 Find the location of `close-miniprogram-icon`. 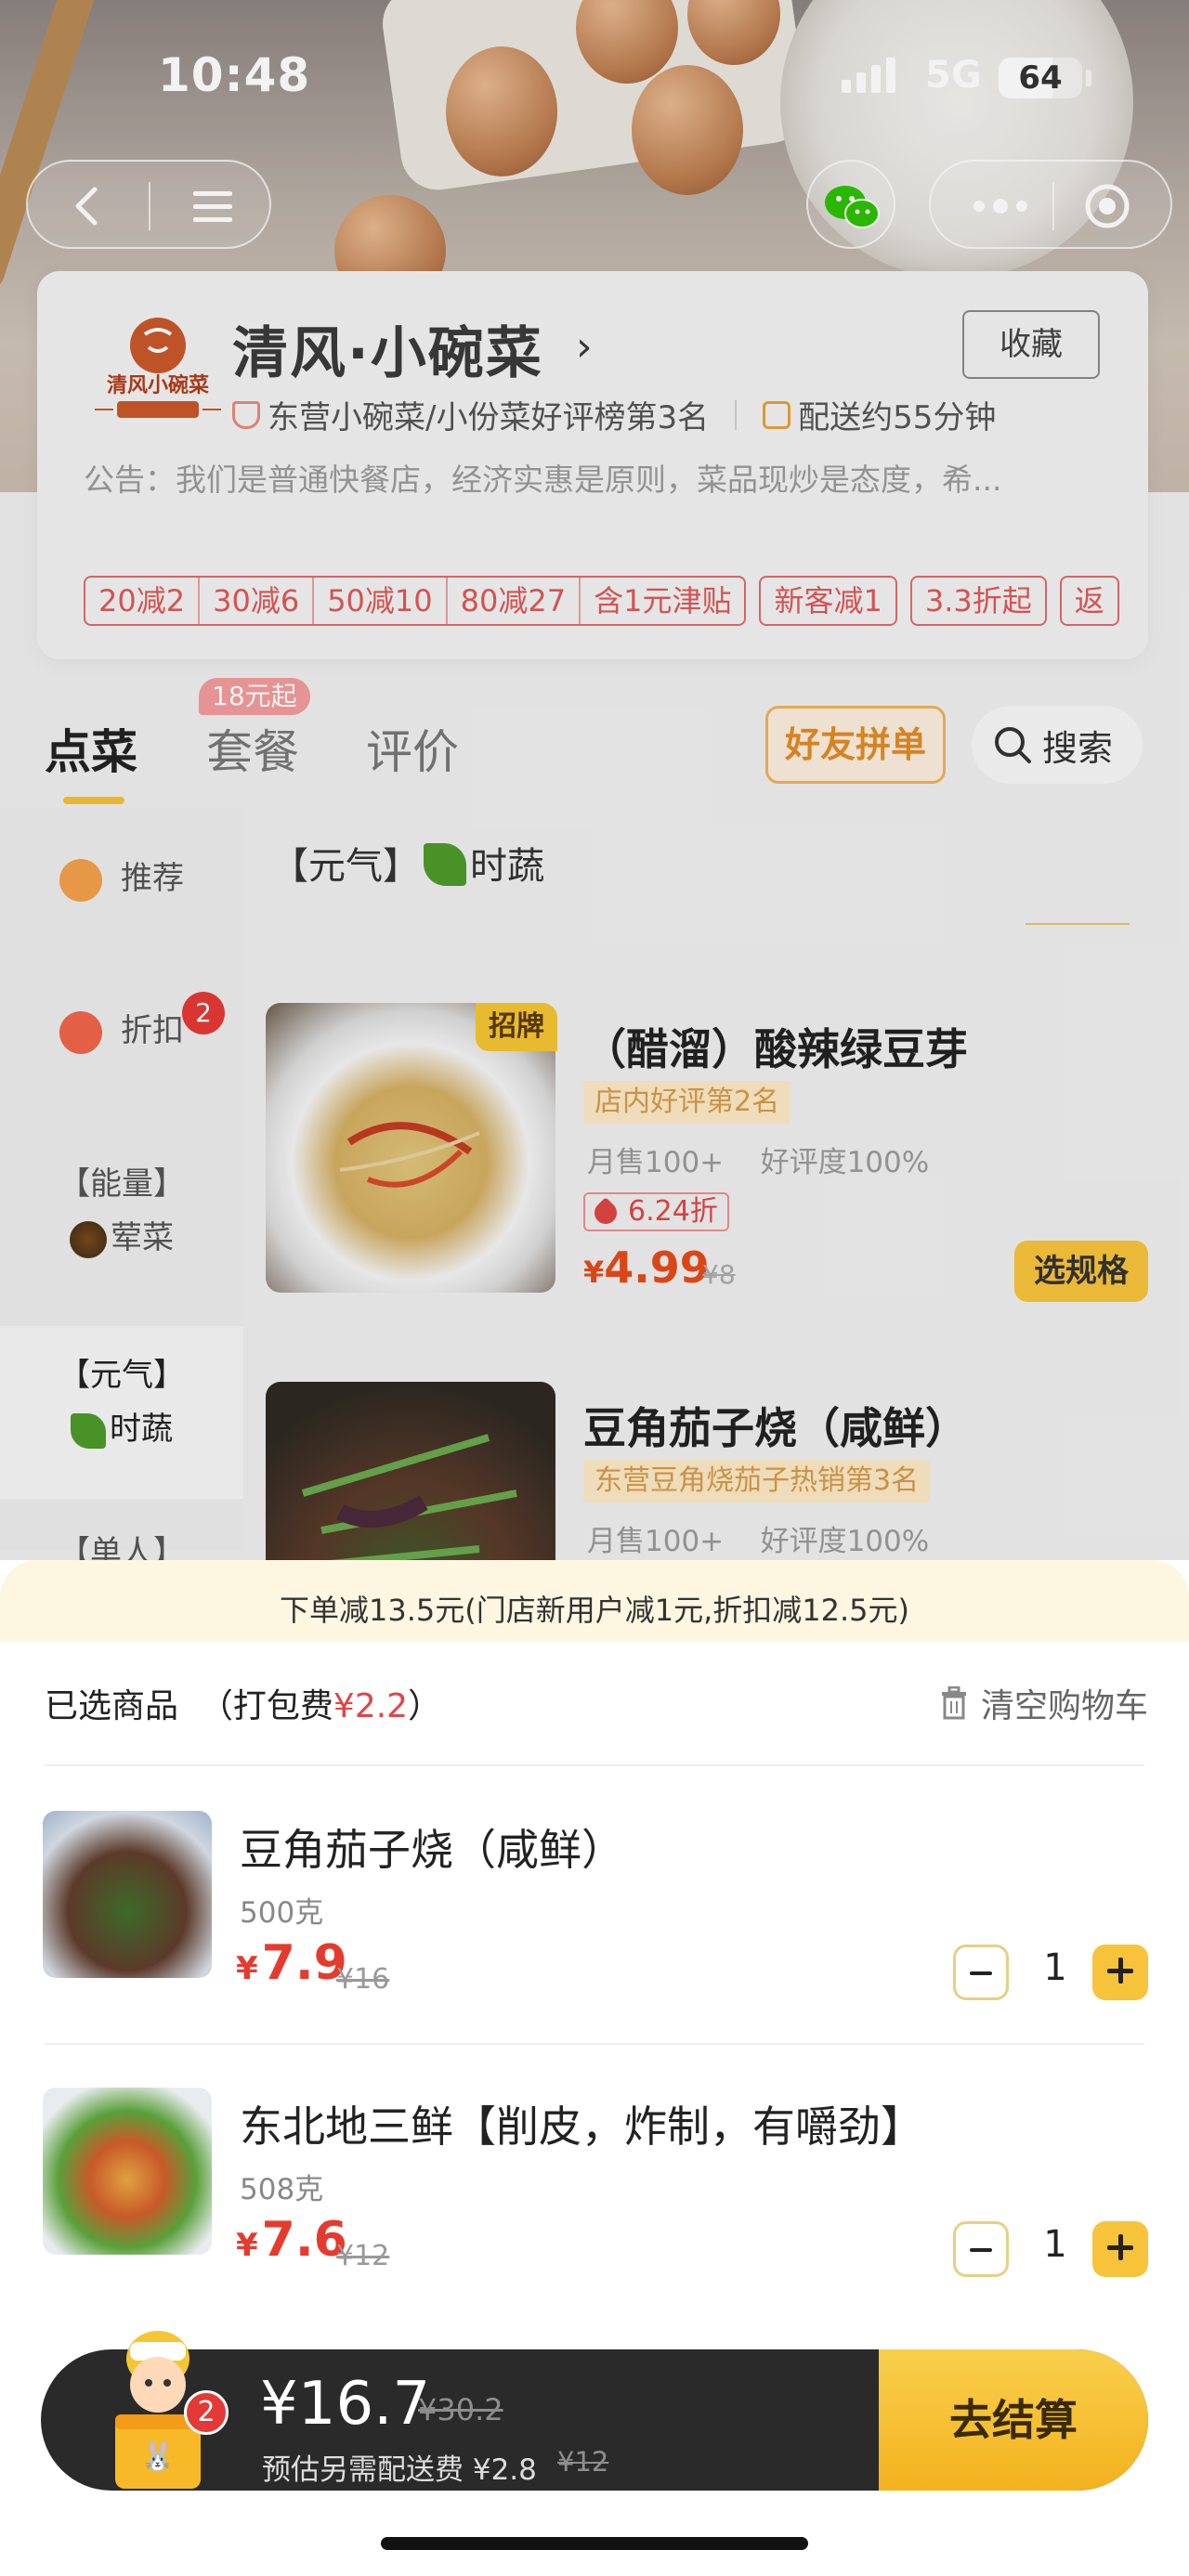

close-miniprogram-icon is located at coordinates (1107, 206).